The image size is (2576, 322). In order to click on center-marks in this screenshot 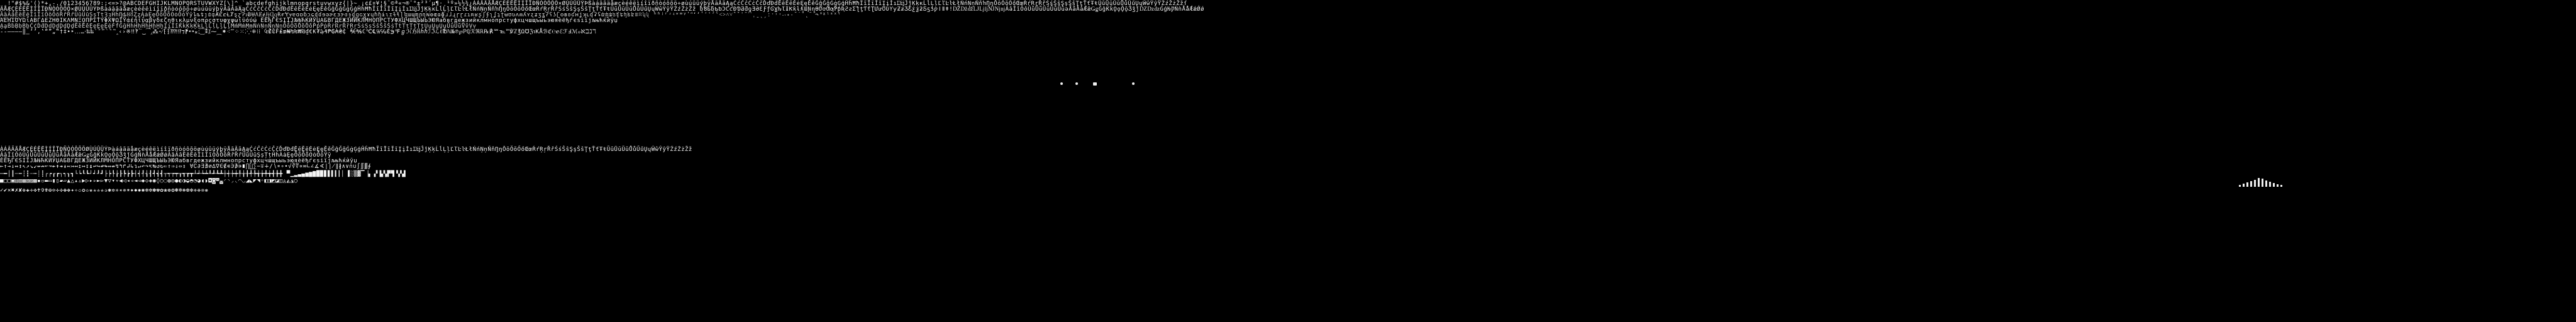, I will do `click(1110, 83)`.